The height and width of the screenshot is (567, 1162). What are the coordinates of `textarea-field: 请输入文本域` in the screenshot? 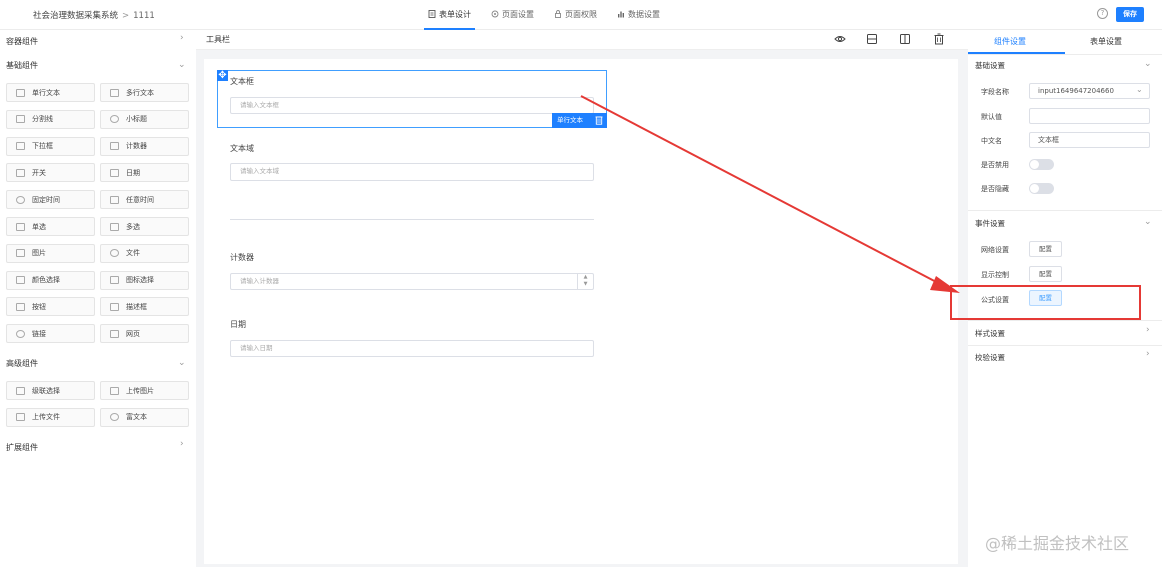 It's located at (412, 172).